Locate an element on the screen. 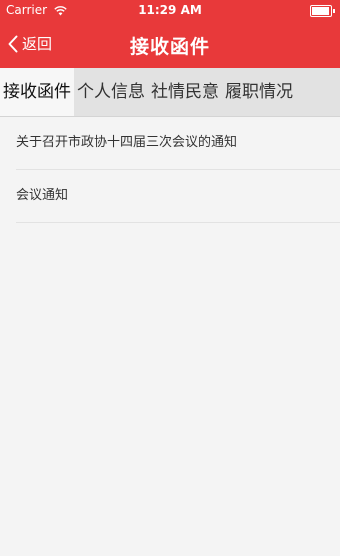 The width and height of the screenshot is (340, 556). status-time: 11:29 AM is located at coordinates (170, 10).